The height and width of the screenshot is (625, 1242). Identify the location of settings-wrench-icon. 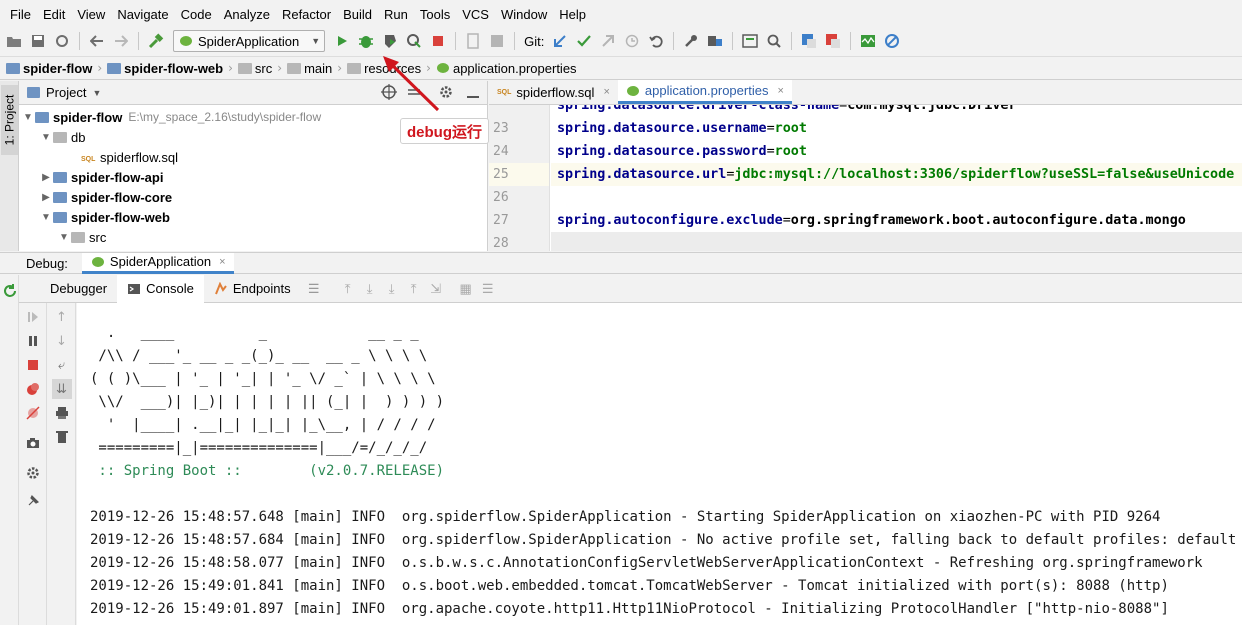
(691, 41).